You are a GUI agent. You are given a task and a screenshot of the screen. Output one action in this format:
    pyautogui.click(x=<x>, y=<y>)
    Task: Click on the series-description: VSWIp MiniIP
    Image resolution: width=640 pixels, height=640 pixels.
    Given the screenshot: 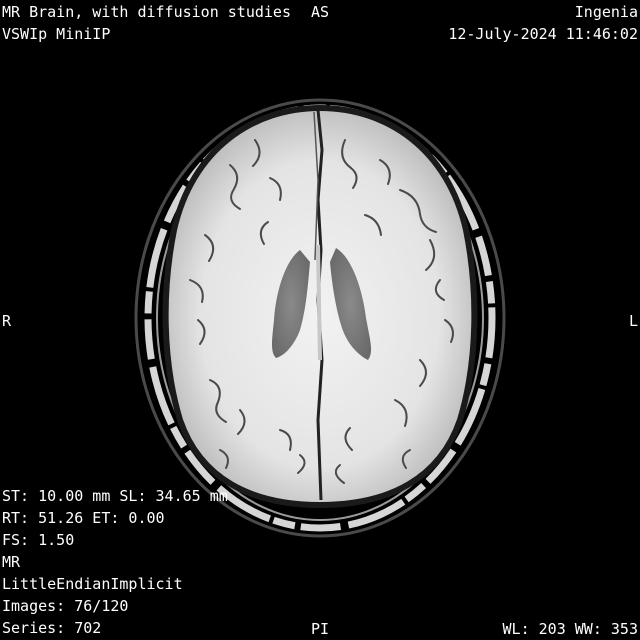 What is the action you would take?
    pyautogui.click(x=56, y=34)
    